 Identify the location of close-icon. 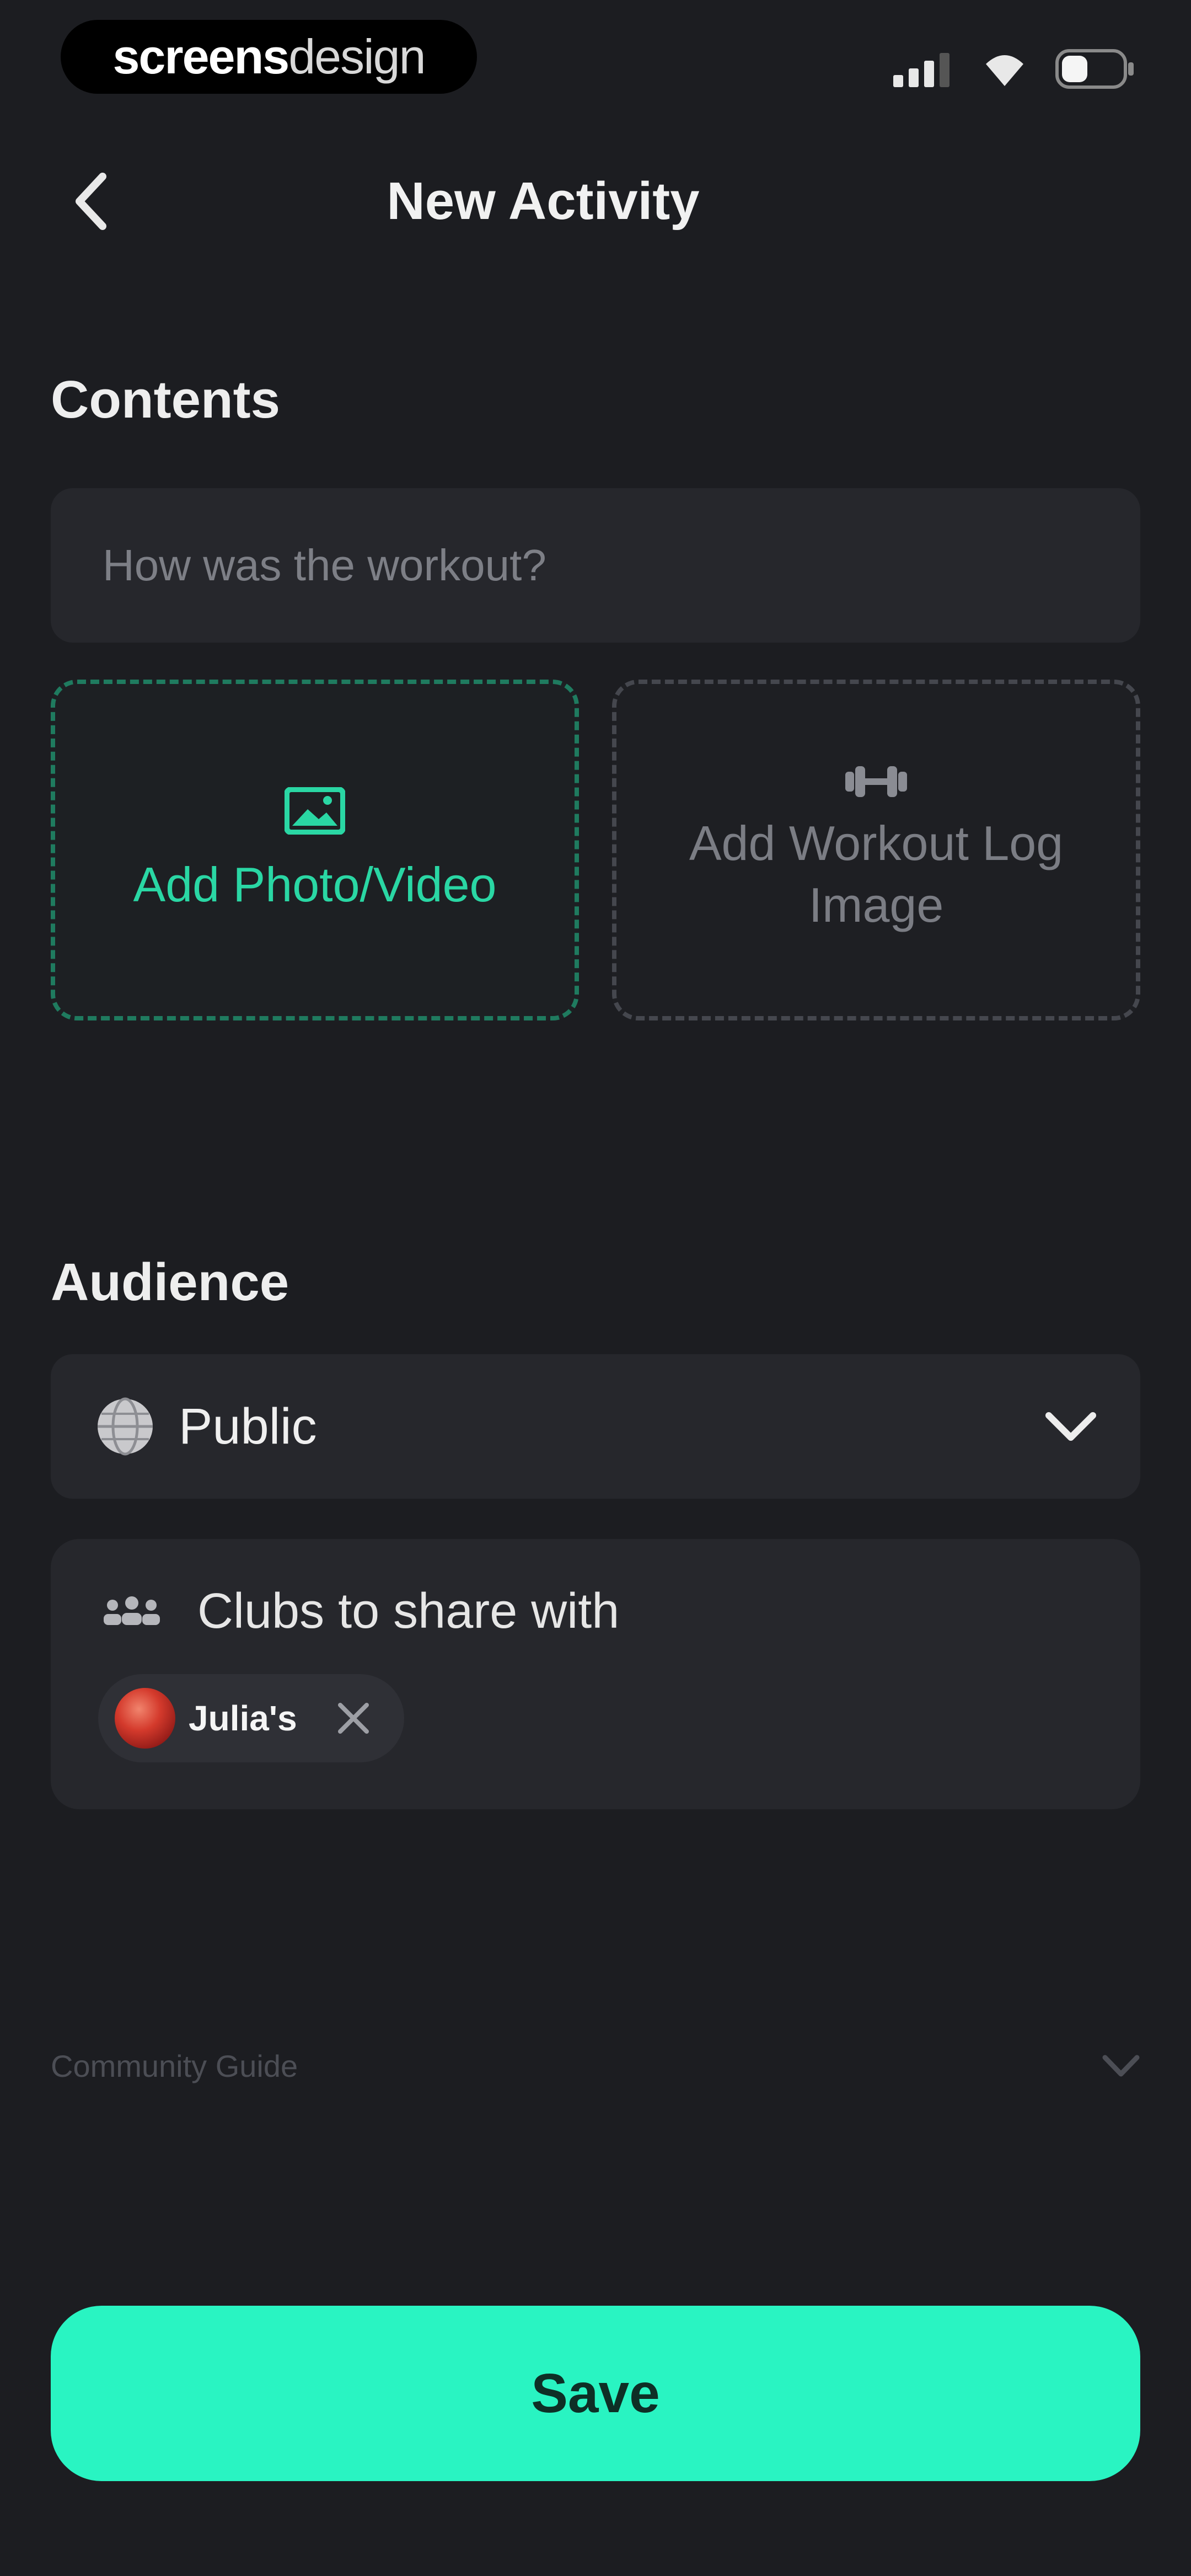
(353, 1718).